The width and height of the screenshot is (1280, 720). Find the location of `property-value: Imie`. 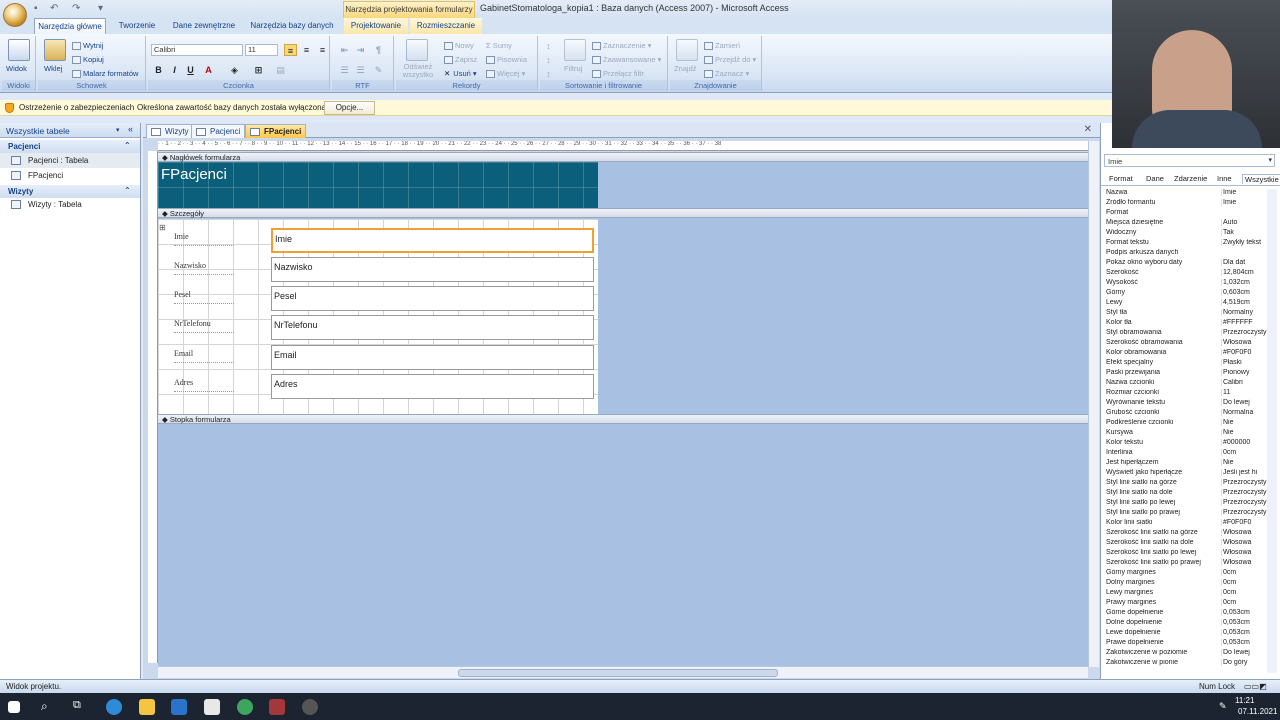

property-value: Imie is located at coordinates (1244, 202).